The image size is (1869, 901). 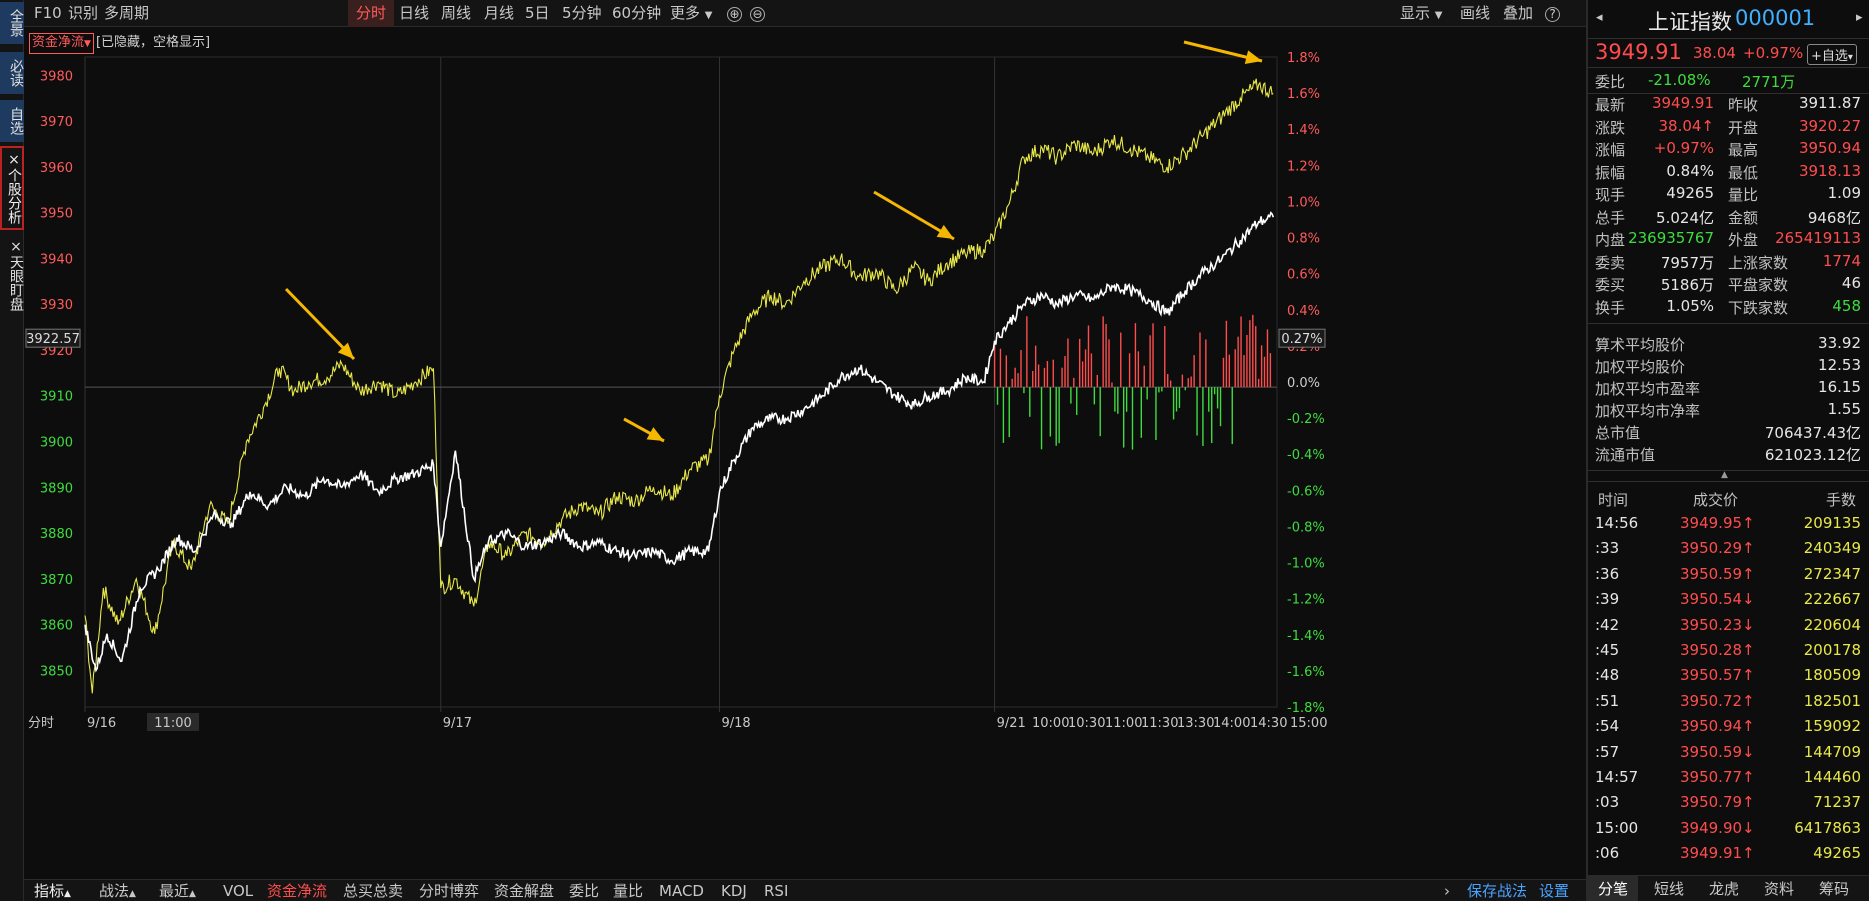 I want to click on tick-price: 3949.90↓, so click(x=1717, y=827).